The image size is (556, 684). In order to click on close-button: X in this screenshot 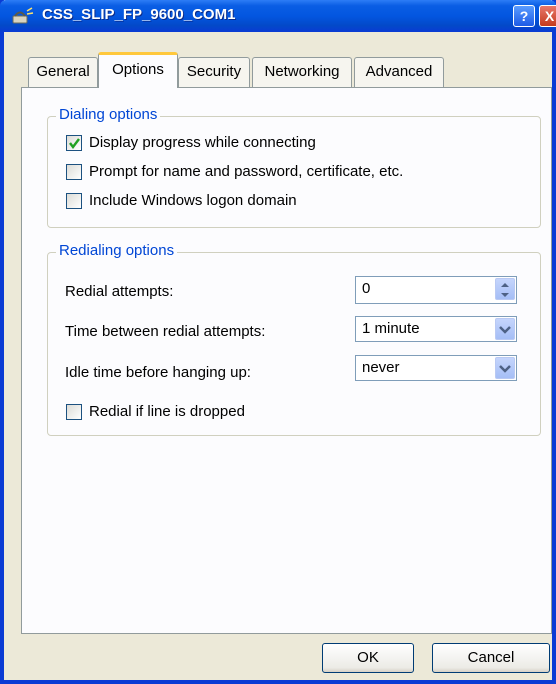, I will do `click(547, 16)`.